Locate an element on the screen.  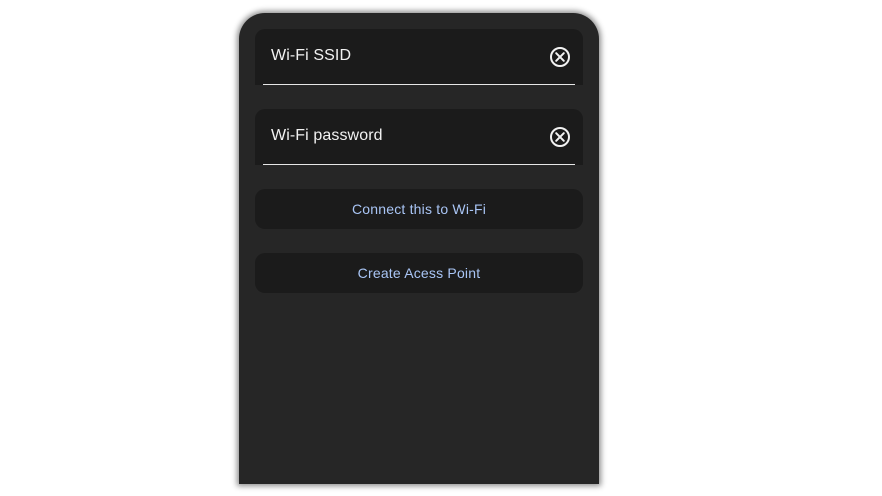
create-access-point-button: Create Acess Point is located at coordinates (419, 273).